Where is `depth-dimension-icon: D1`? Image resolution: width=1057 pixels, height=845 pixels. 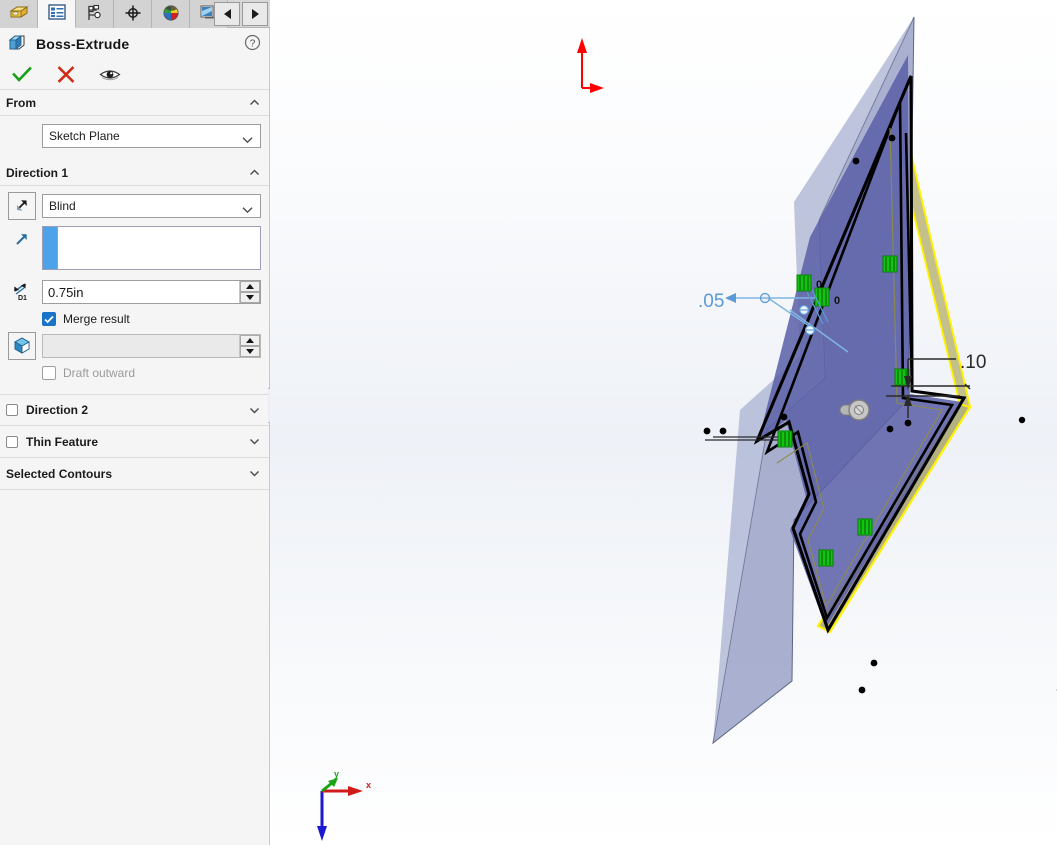
depth-dimension-icon: D1 is located at coordinates (22, 292).